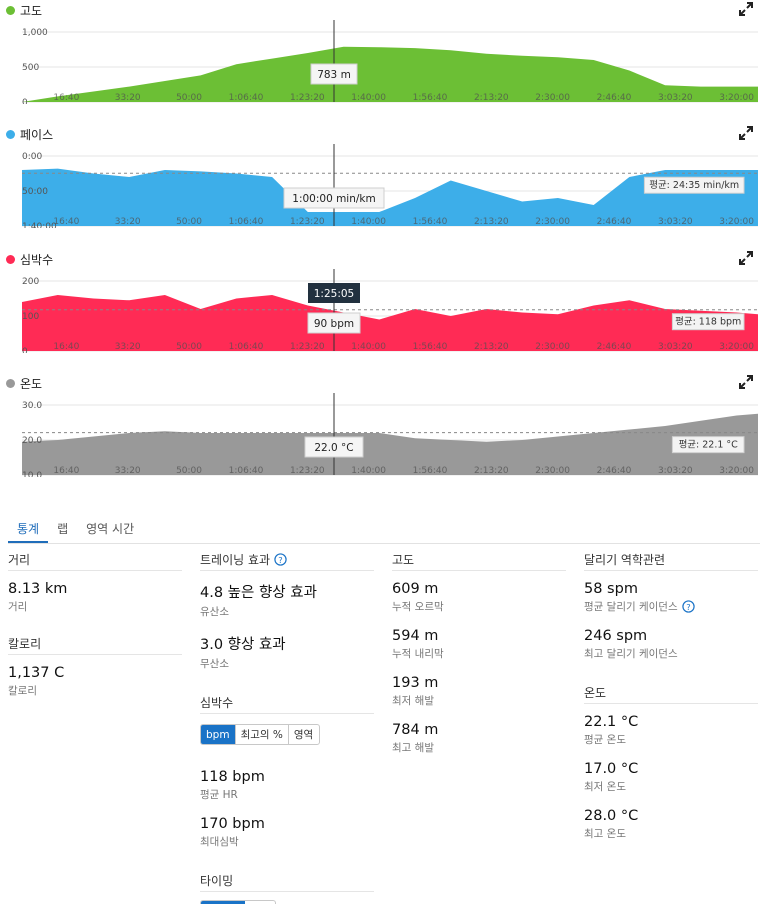  What do you see at coordinates (415, 589) in the screenshot?
I see `elevation-gain-value: 609 m` at bounding box center [415, 589].